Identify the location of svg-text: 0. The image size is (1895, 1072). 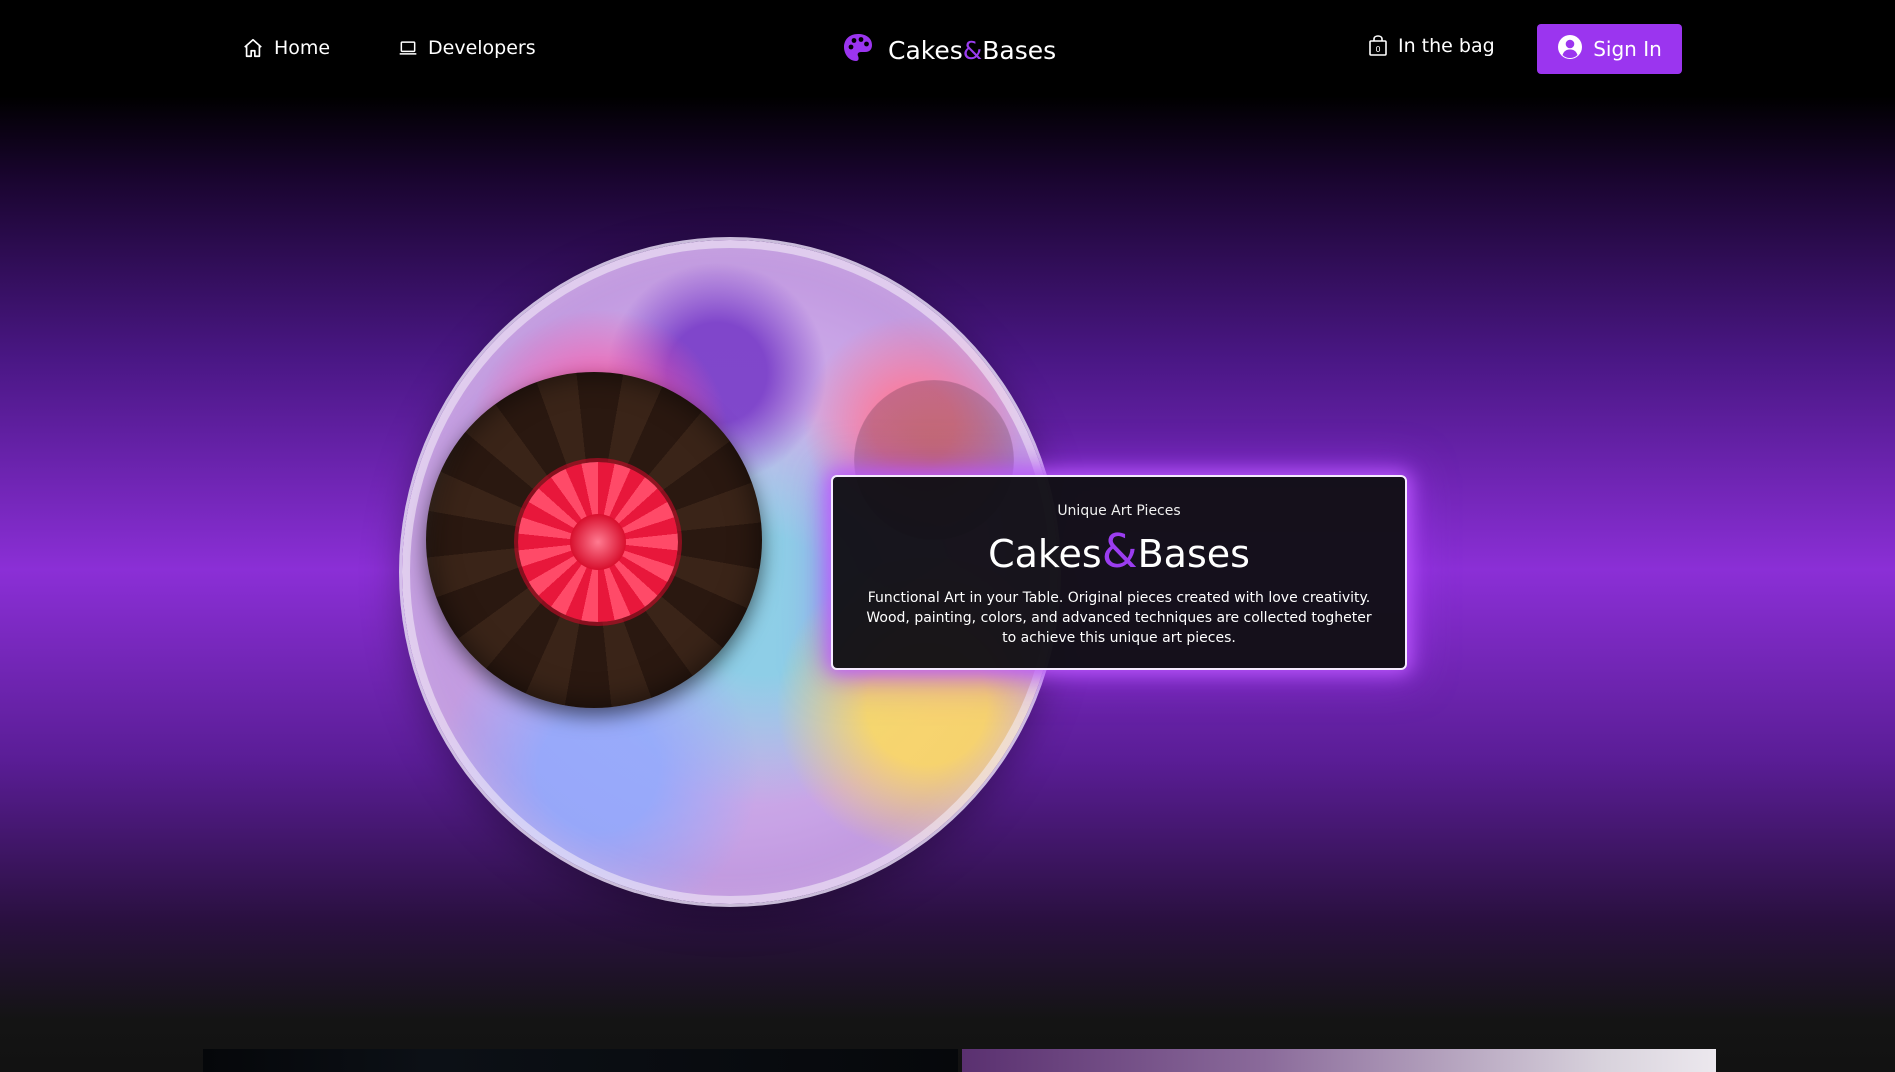
(1377, 49).